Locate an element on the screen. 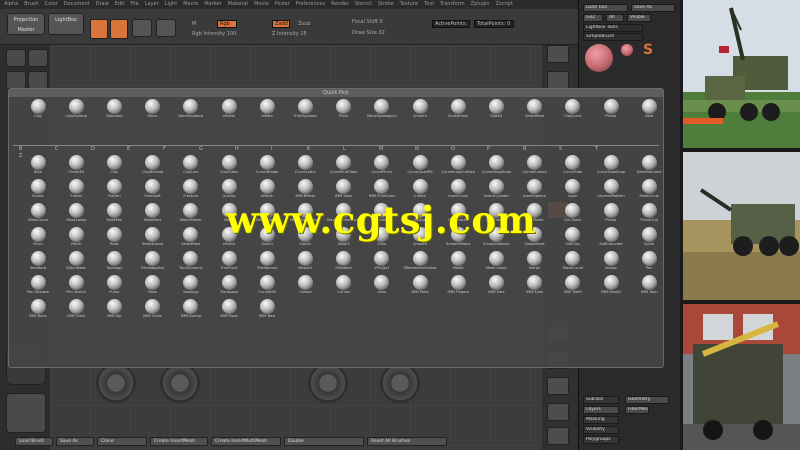  brush-thumbnail: IMM Fingers is located at coordinates (458, 286).